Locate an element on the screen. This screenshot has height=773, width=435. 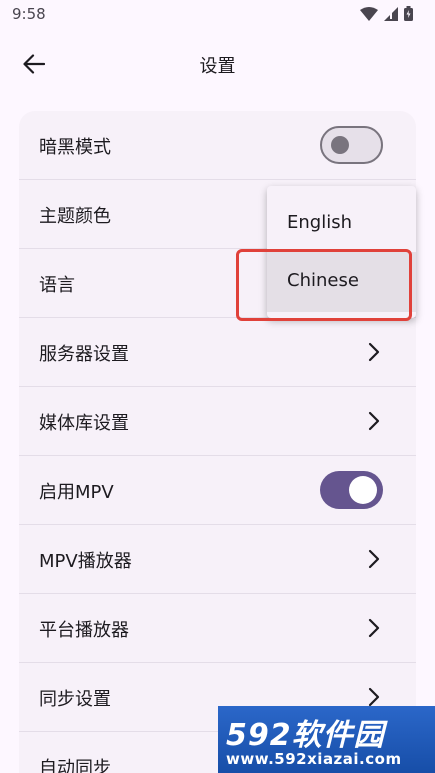
language-menu: English Chinese is located at coordinates (341, 252).